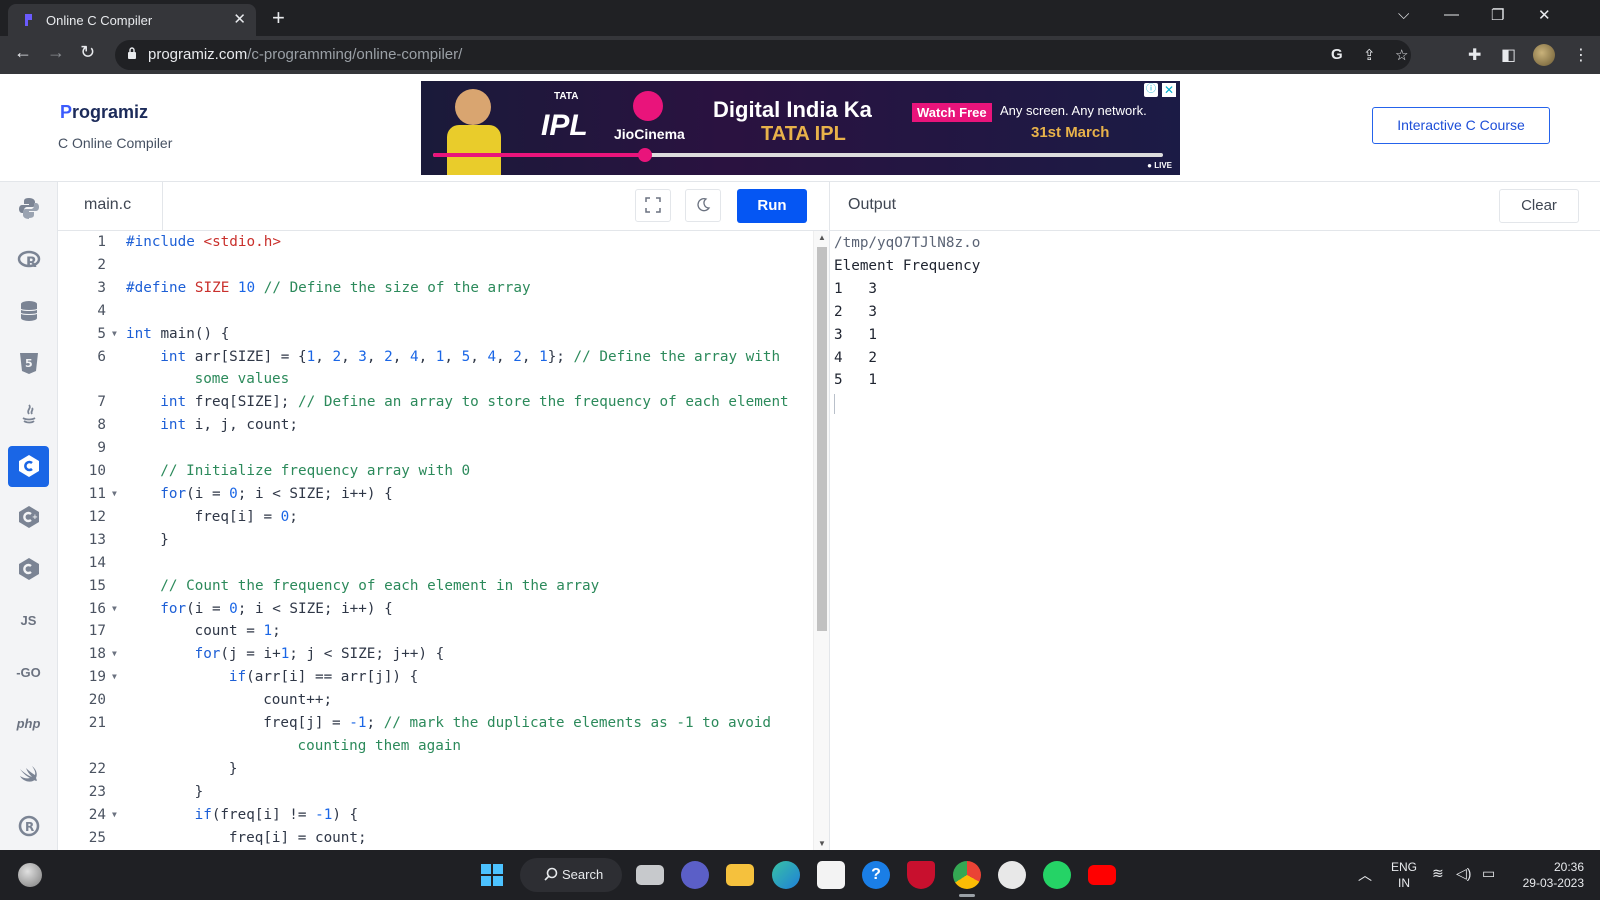 This screenshot has height=900, width=1600. Describe the element at coordinates (1438, 873) in the screenshot. I see `wifi-icon: ≋` at that location.